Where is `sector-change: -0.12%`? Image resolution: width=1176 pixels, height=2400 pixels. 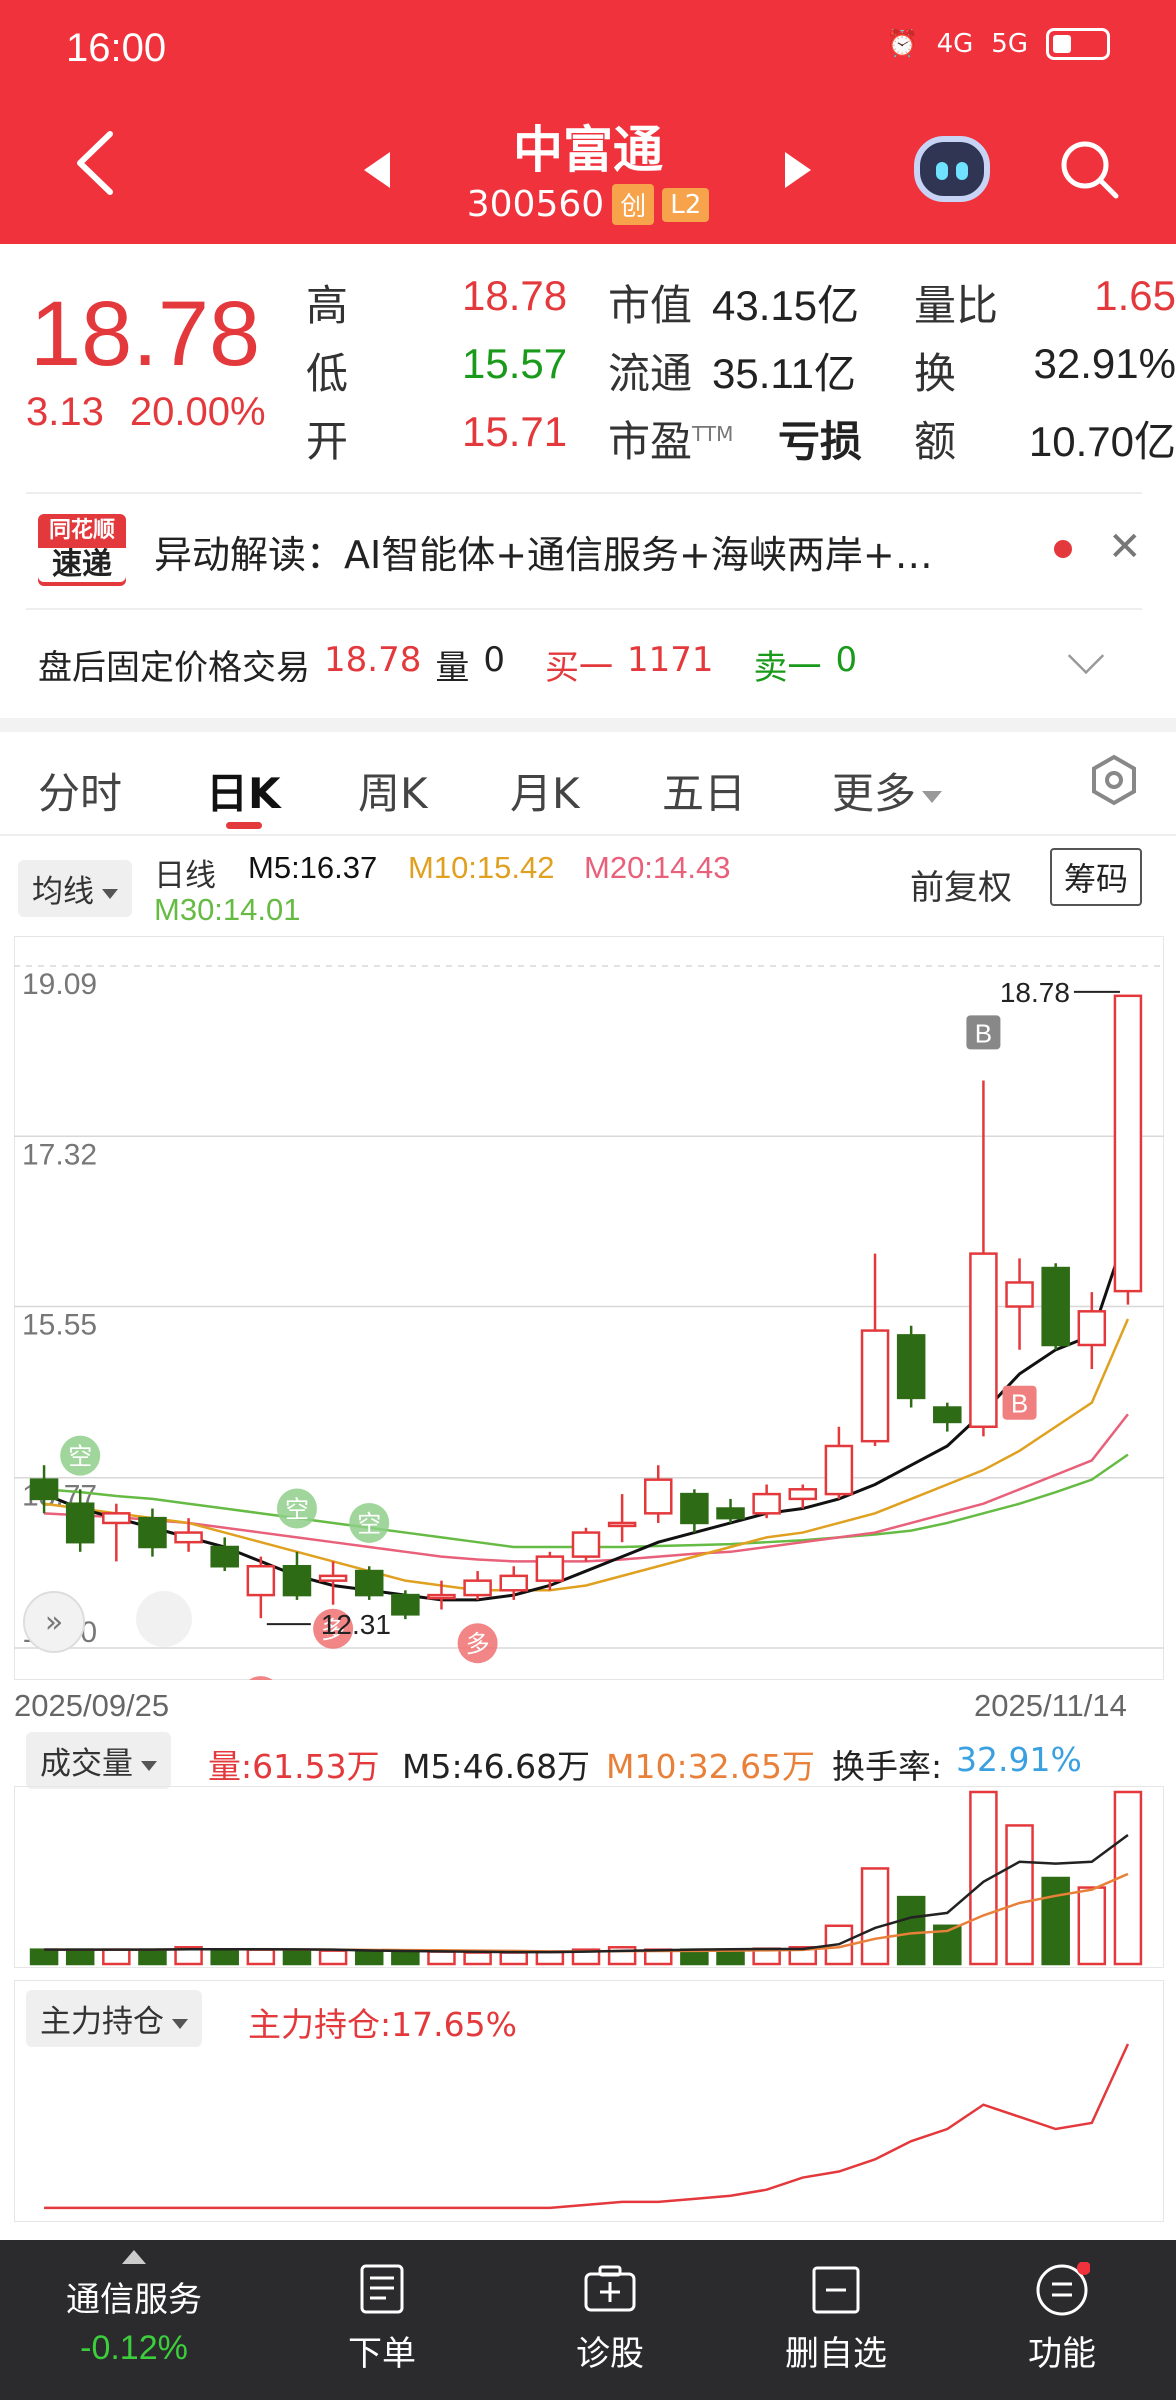
sector-change: -0.12% is located at coordinates (134, 2348).